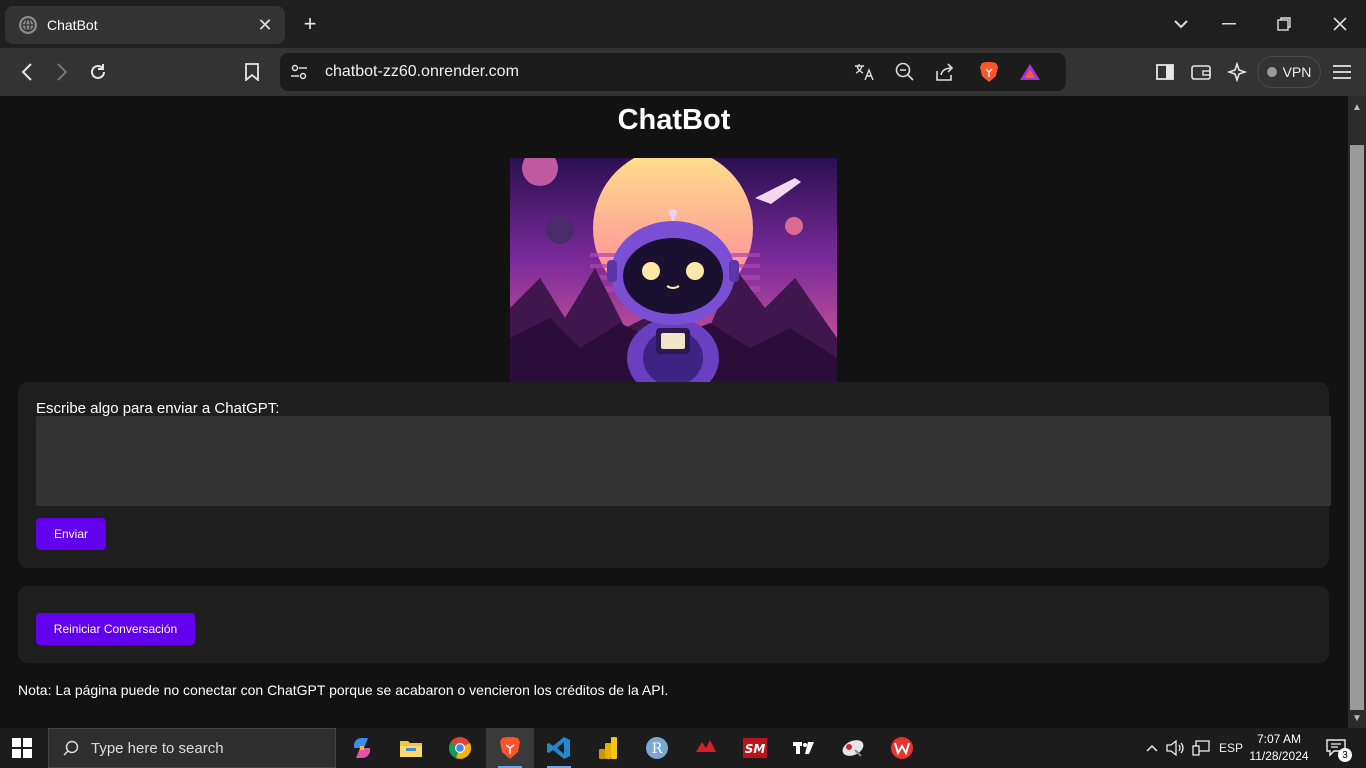  Describe the element at coordinates (1229, 24) in the screenshot. I see `minimize-button` at that location.